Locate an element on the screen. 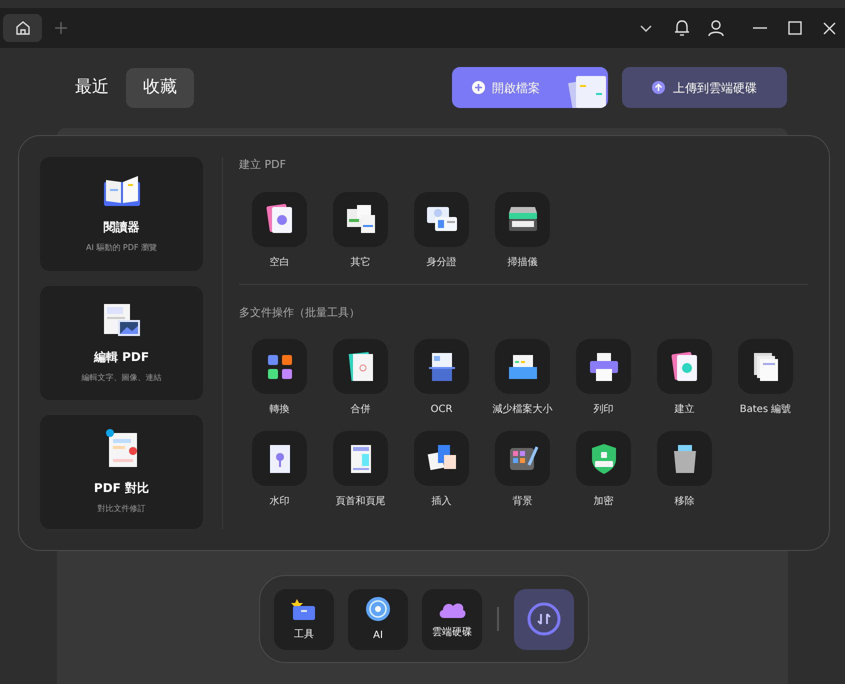 This screenshot has width=845, height=684. ai-orb-icon is located at coordinates (378, 609).